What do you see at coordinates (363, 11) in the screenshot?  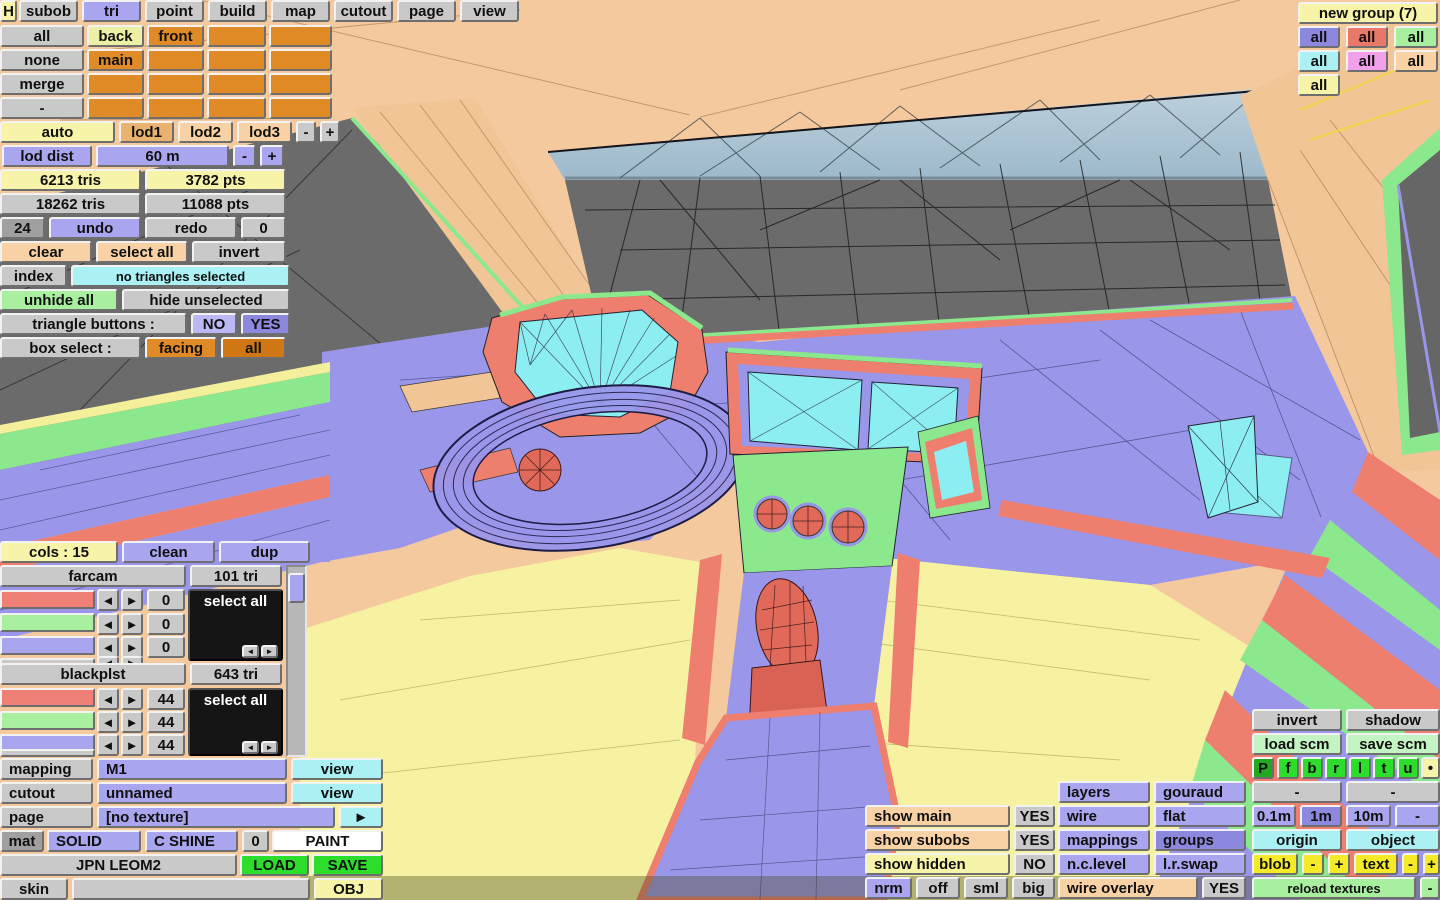 I see `menu-cutout: cutout` at bounding box center [363, 11].